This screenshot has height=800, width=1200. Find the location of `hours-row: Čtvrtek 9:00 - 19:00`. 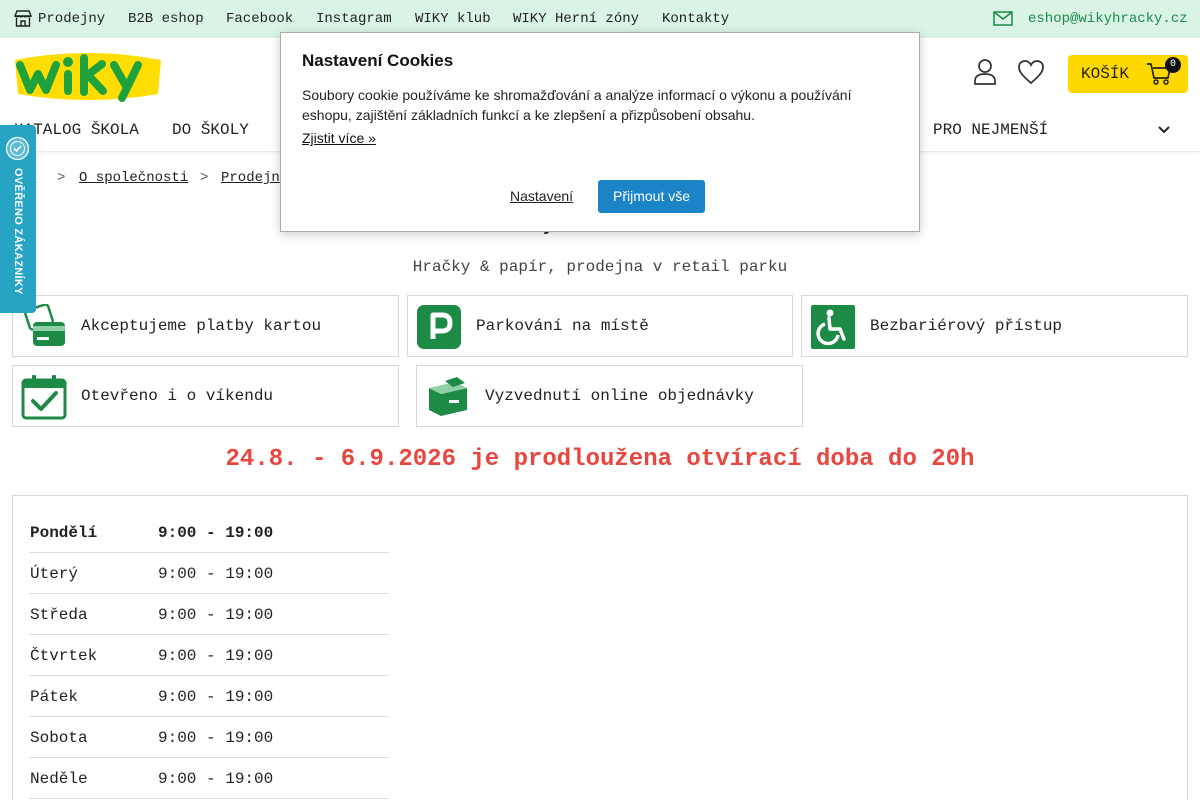

hours-row: Čtvrtek 9:00 - 19:00 is located at coordinates (209, 655).